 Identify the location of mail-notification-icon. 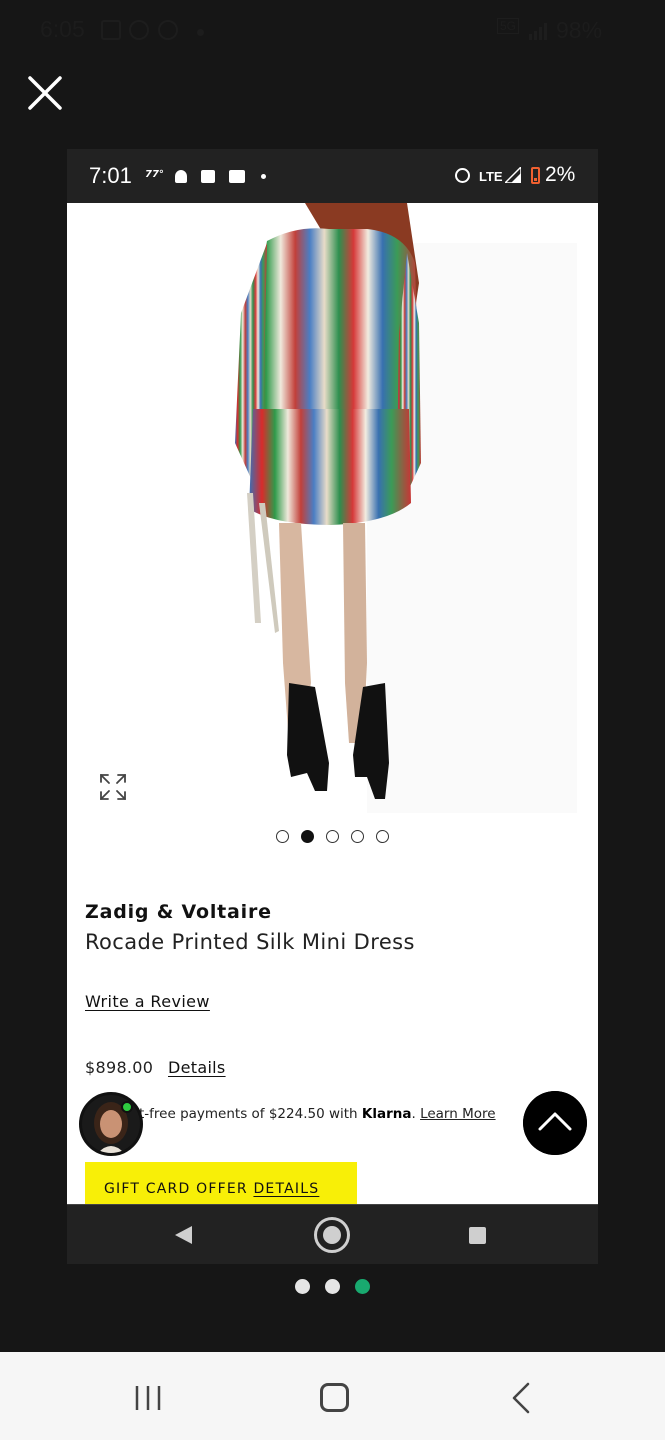
(237, 176).